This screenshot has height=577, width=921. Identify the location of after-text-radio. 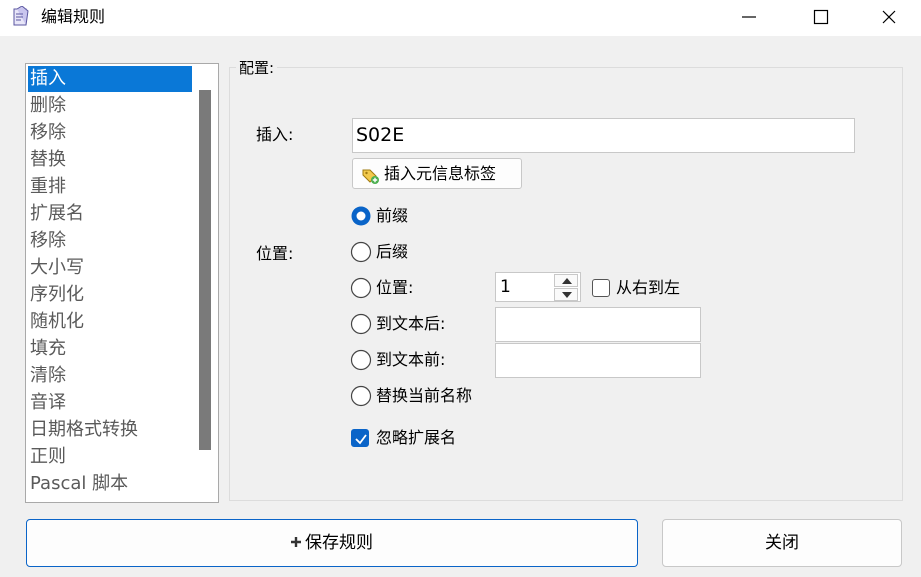
(361, 324).